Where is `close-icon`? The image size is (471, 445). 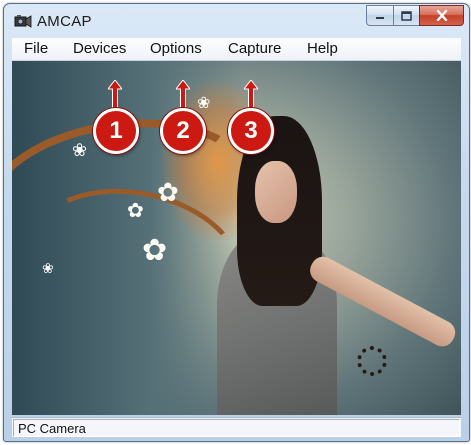 close-icon is located at coordinates (441, 15).